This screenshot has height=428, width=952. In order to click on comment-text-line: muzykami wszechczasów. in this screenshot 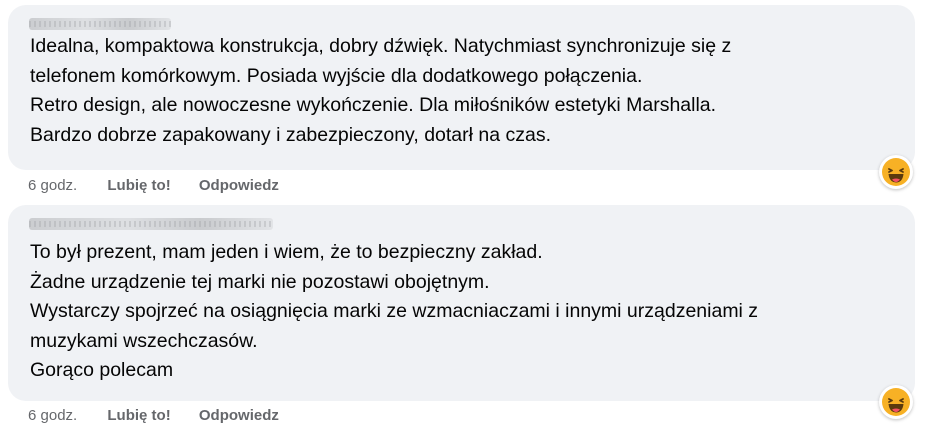, I will do `click(144, 340)`.